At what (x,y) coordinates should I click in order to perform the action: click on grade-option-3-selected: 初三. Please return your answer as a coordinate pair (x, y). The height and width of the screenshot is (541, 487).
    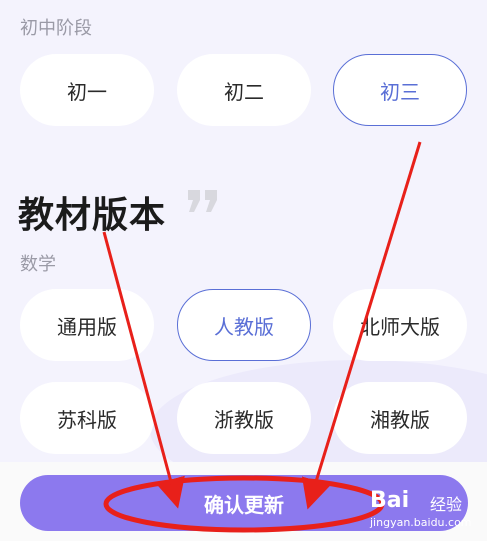
    Looking at the image, I should click on (400, 90).